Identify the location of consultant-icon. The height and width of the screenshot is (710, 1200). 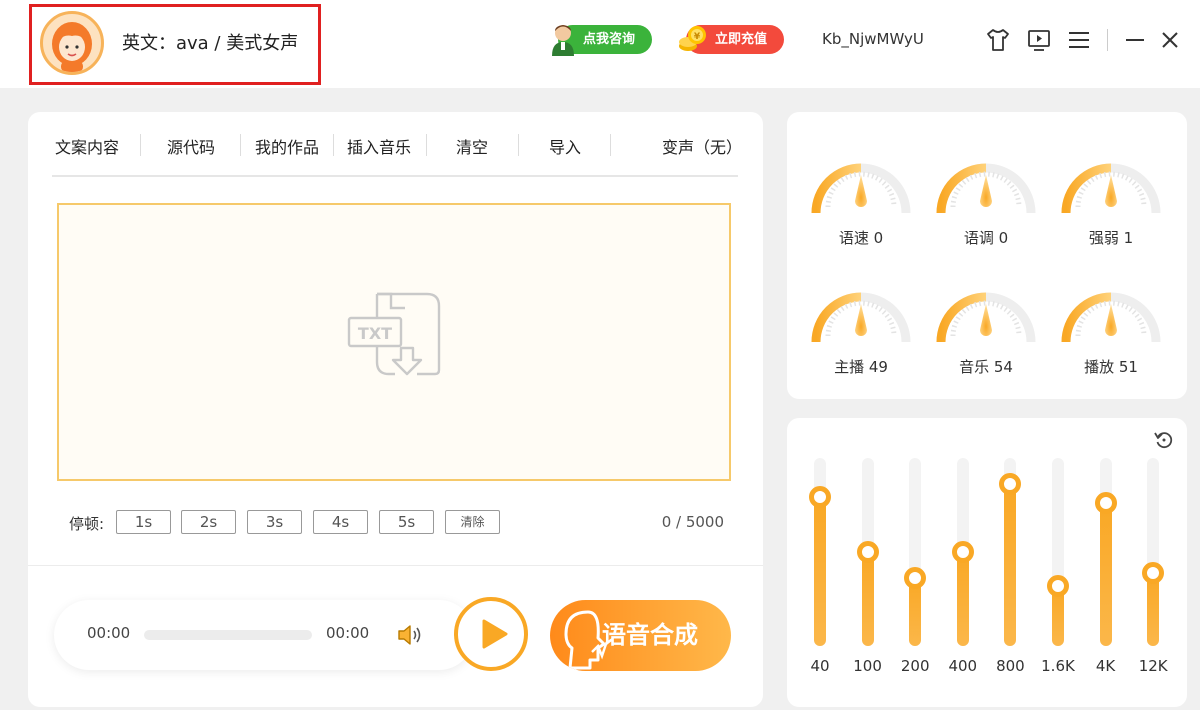
(563, 44).